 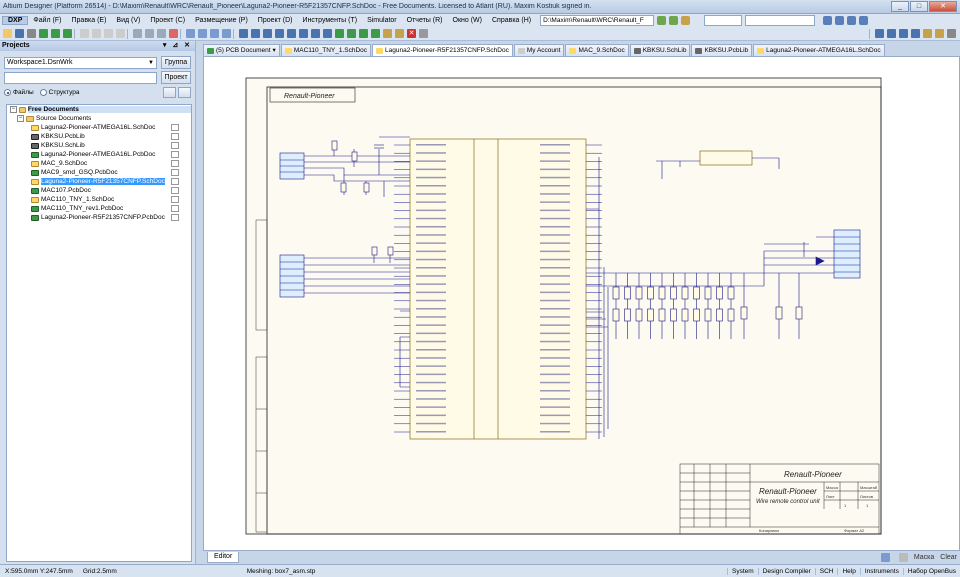 What do you see at coordinates (19, 92) in the screenshot?
I see `view-files-radio: Файлы` at bounding box center [19, 92].